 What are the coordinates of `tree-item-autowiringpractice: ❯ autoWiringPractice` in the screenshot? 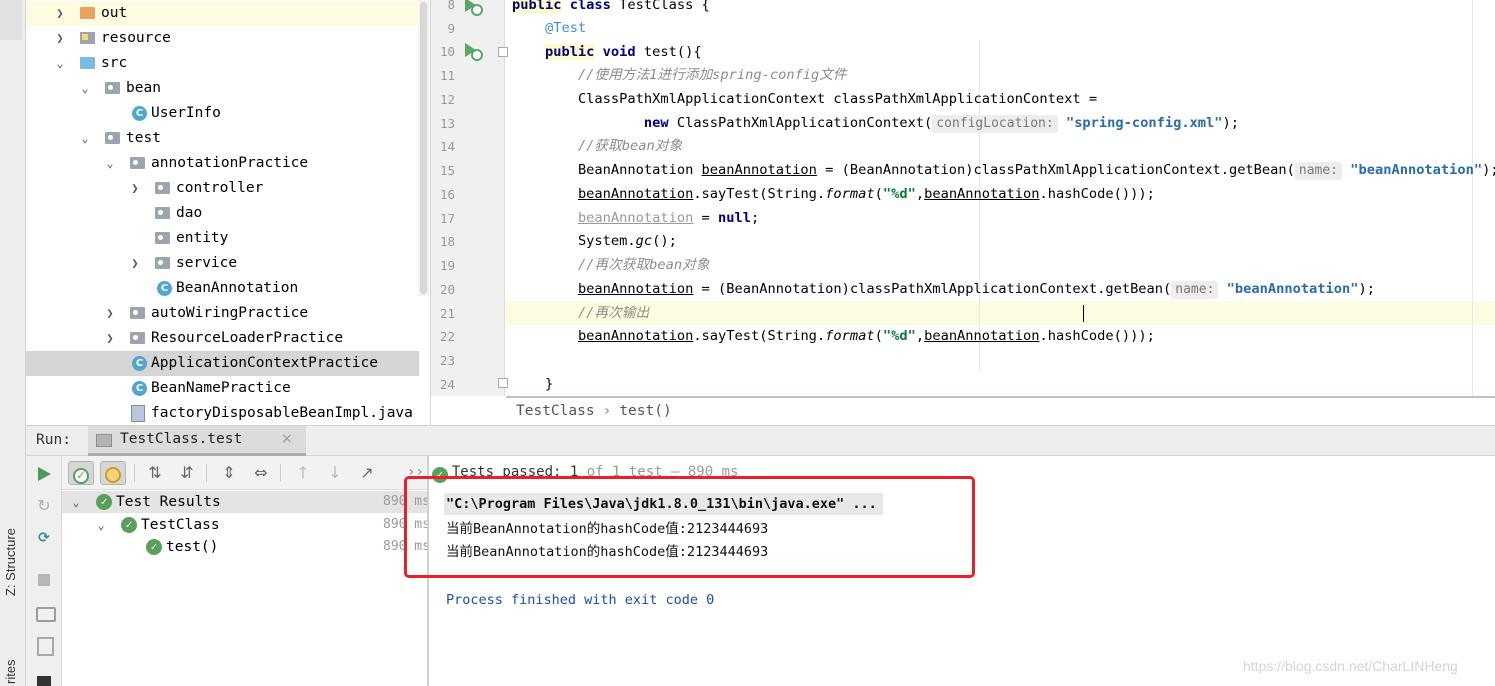 It's located at (222, 313).